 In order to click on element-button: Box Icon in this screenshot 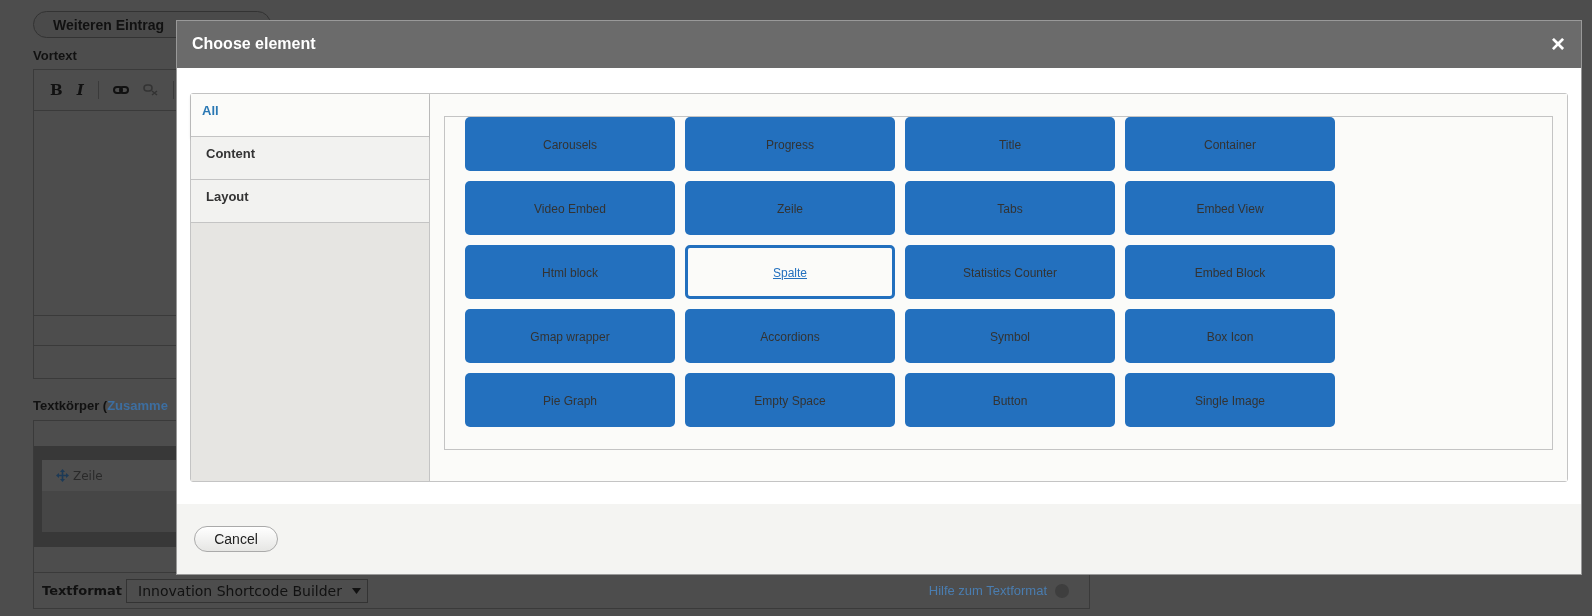, I will do `click(1230, 335)`.